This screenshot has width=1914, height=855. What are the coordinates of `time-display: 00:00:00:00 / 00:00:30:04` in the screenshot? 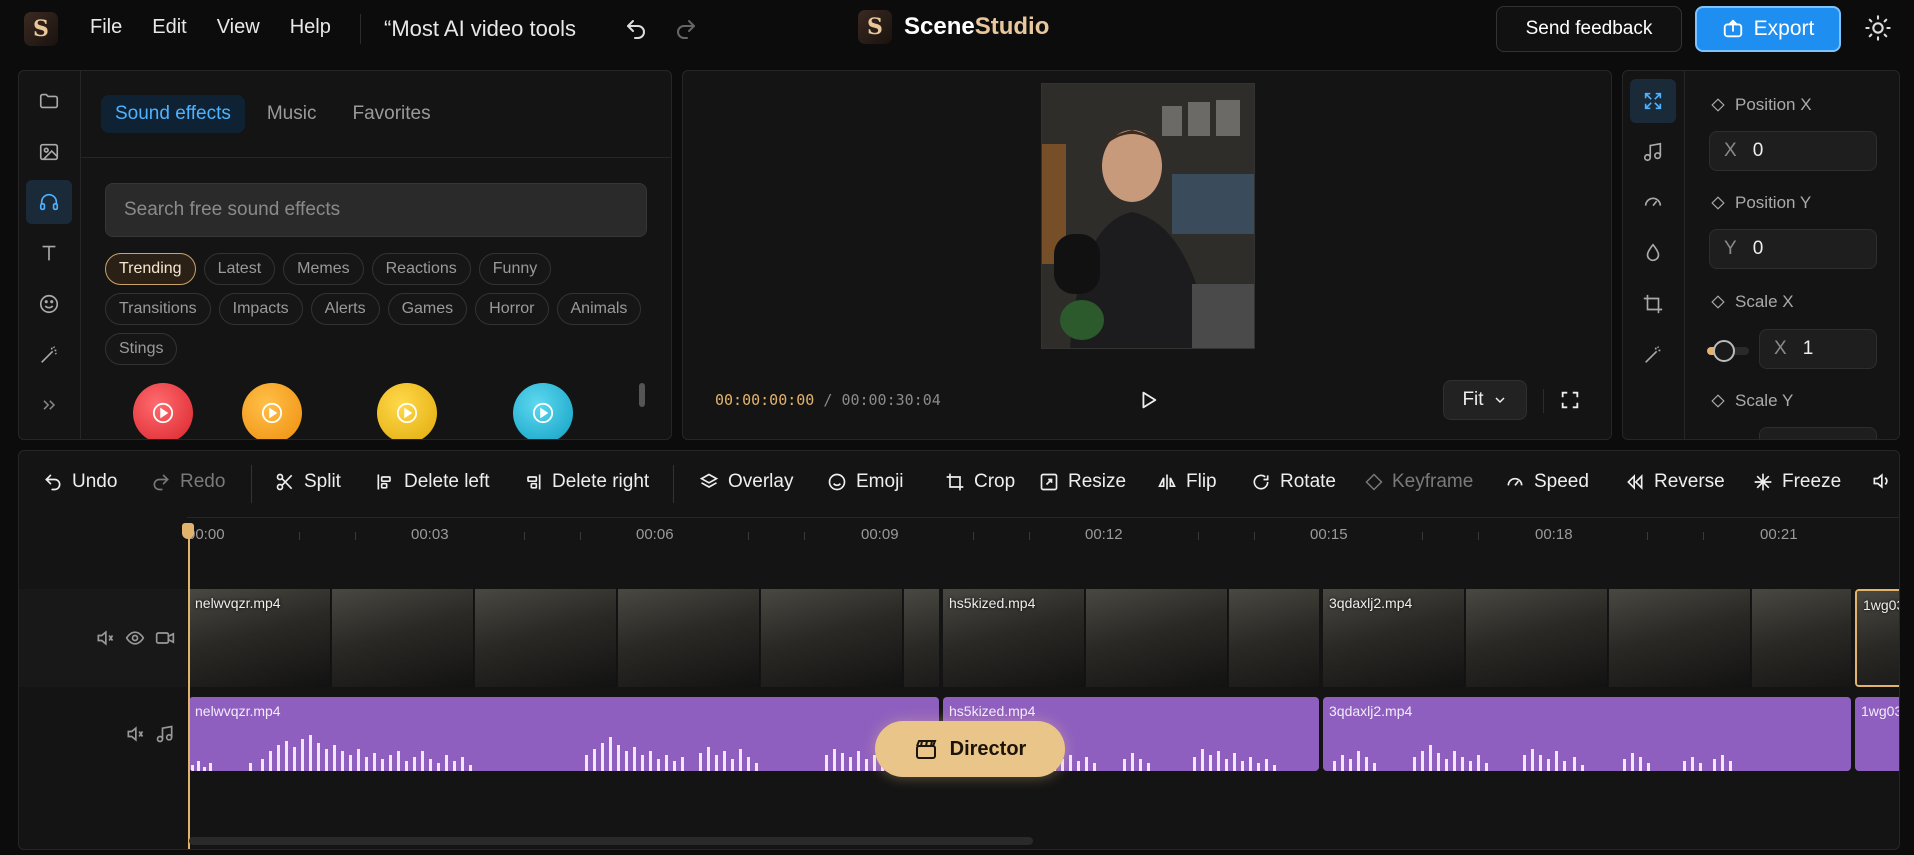 It's located at (828, 400).